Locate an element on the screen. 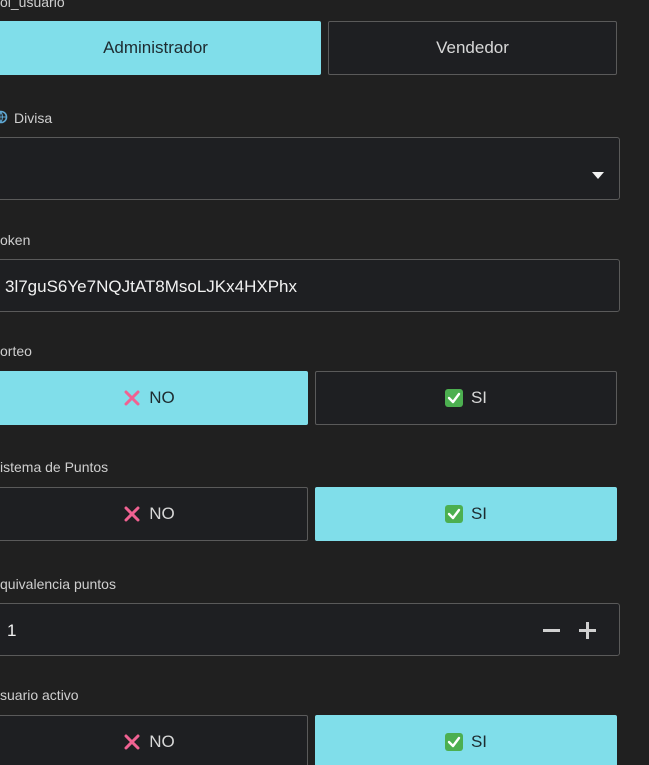 The image size is (649, 765). divisa-select is located at coordinates (310, 168).